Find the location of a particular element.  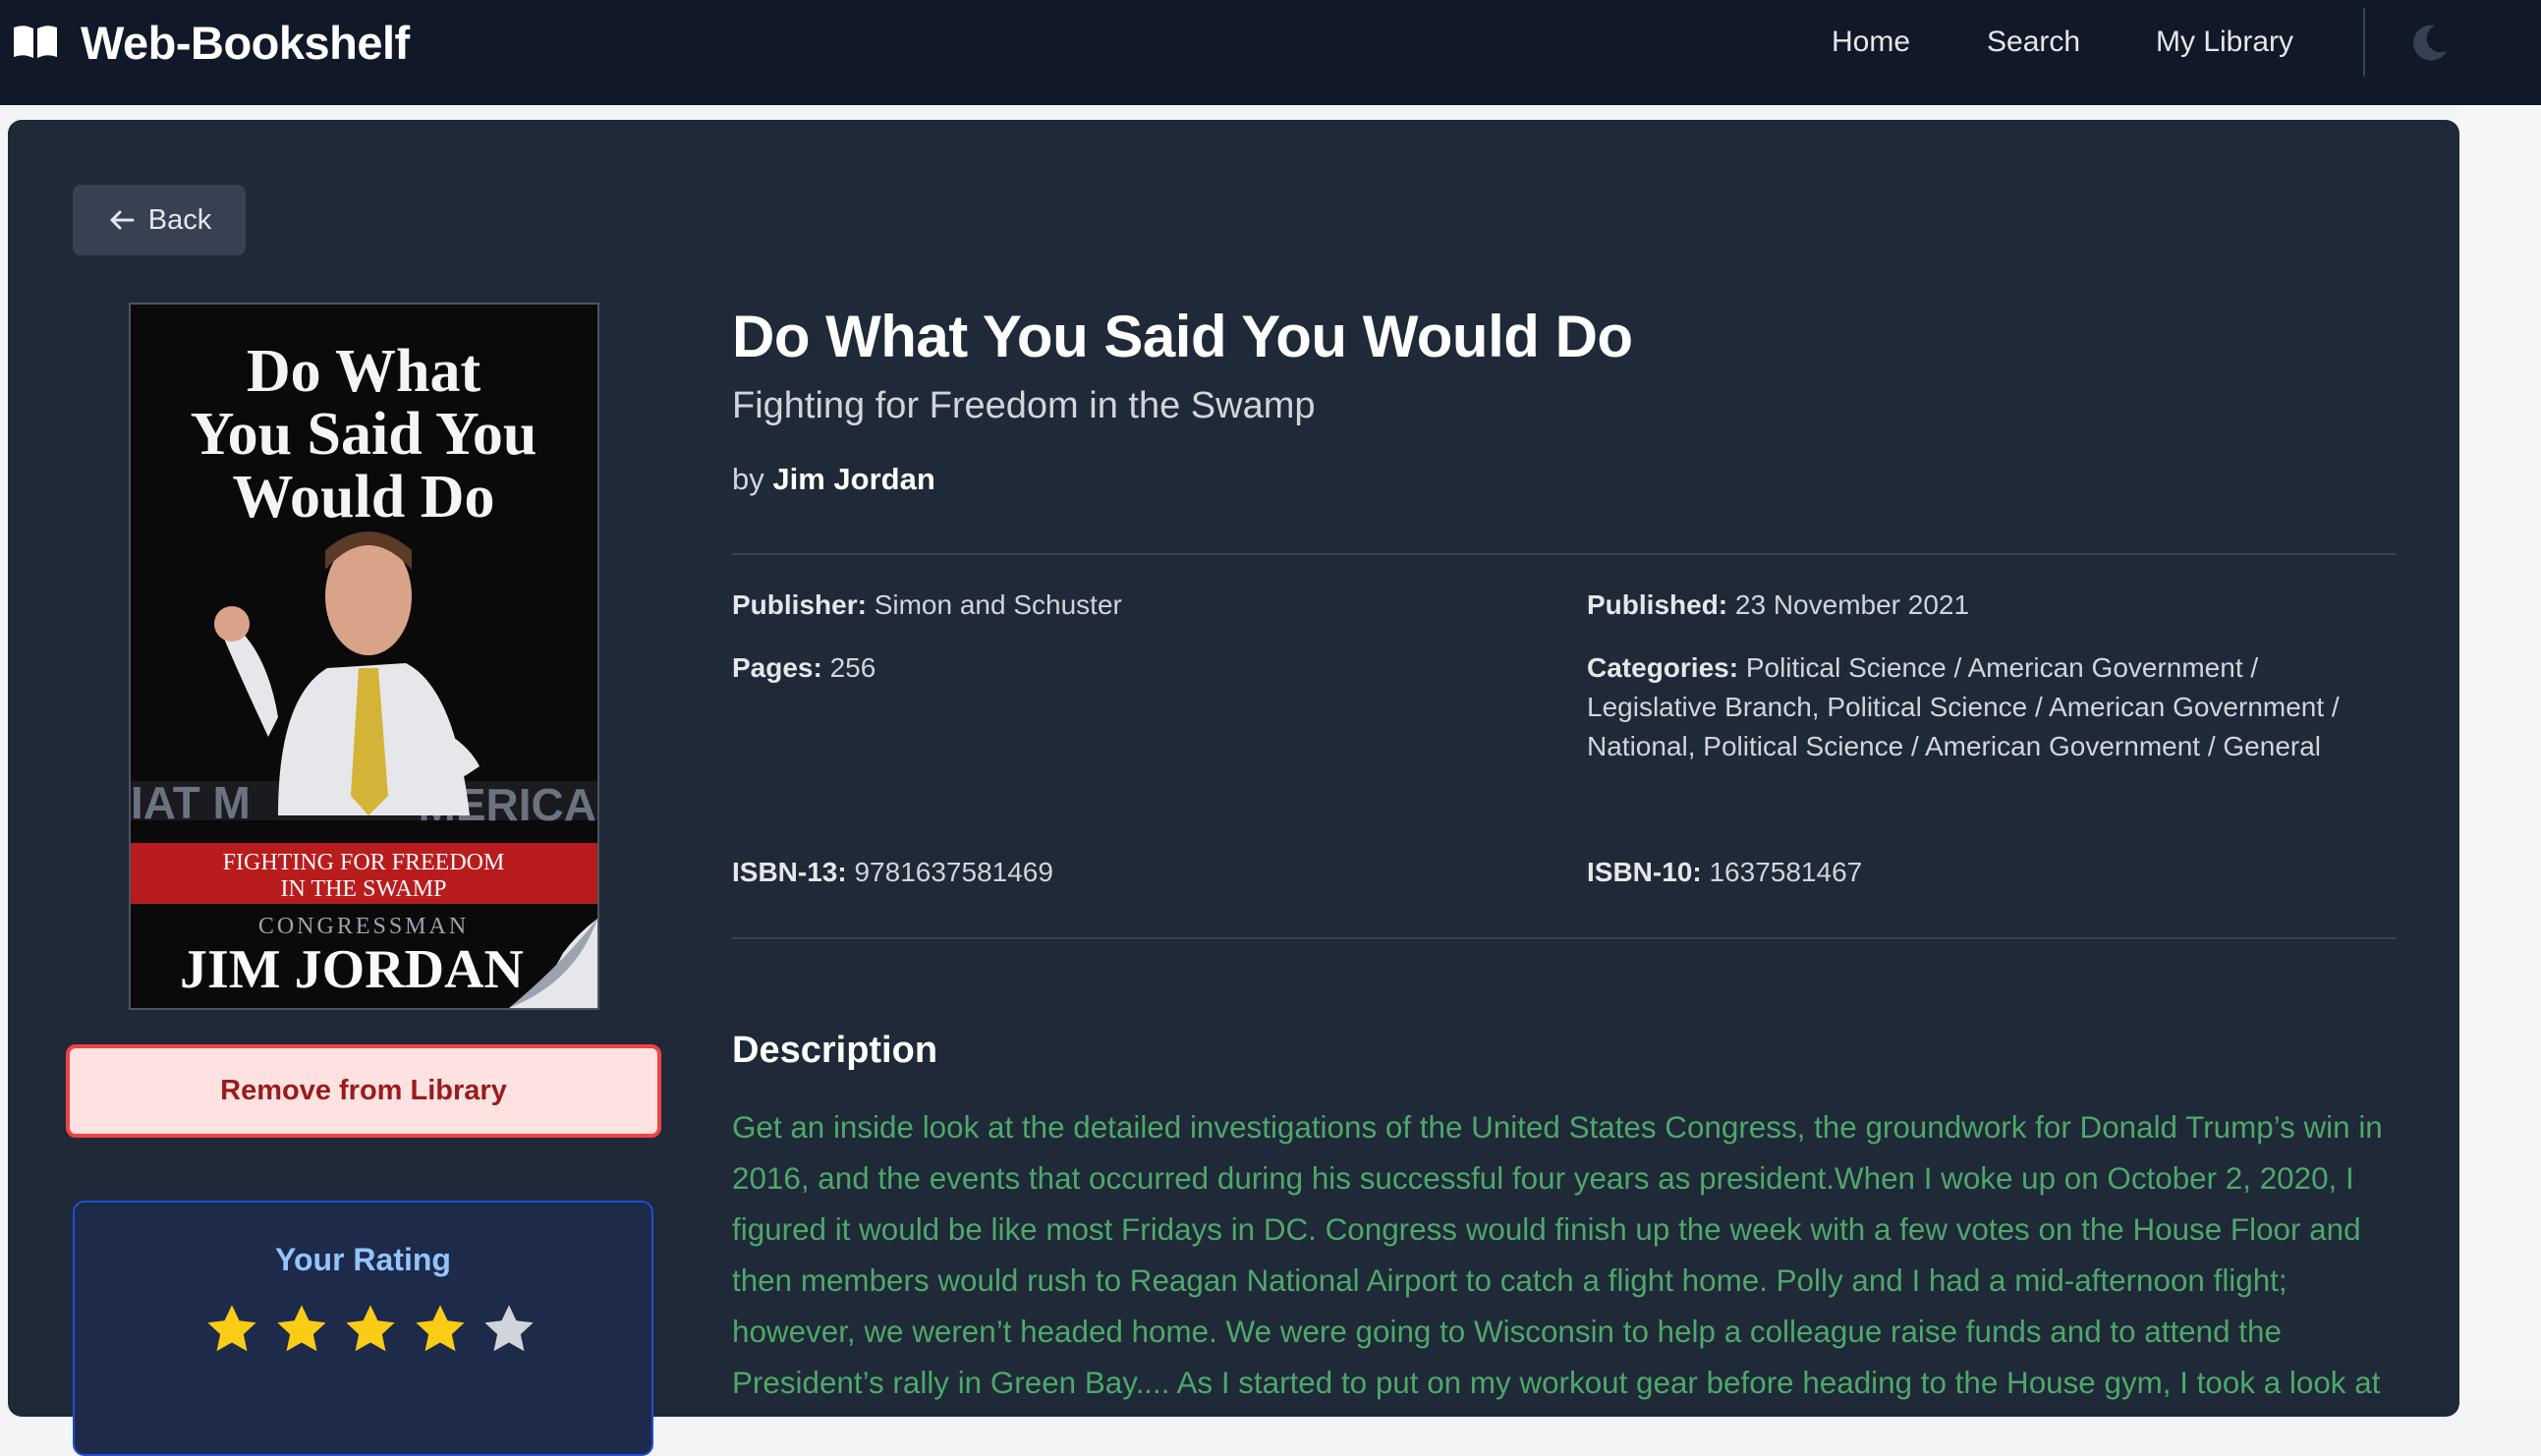

page-background-edge is located at coordinates (2500, 751).